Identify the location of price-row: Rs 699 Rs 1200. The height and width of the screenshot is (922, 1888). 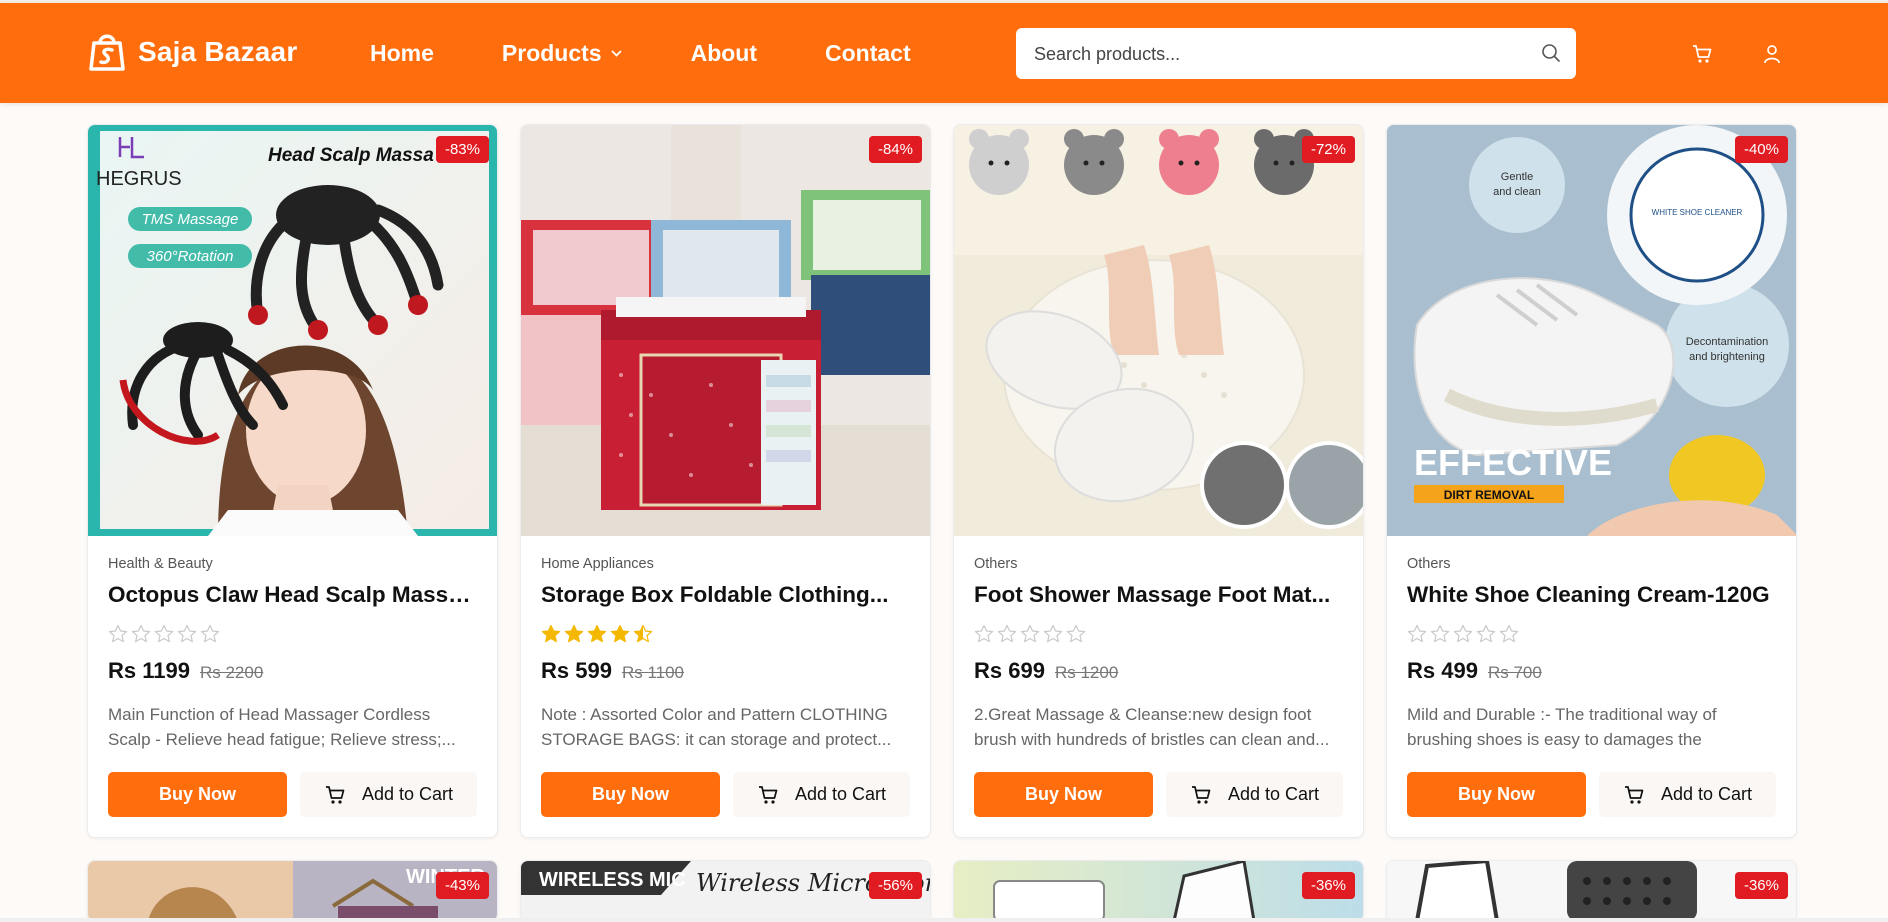
(1158, 671).